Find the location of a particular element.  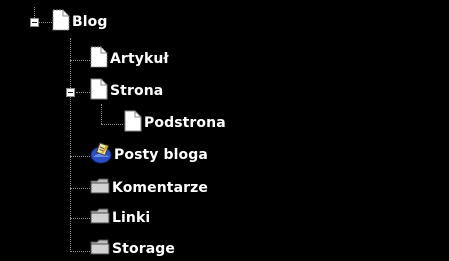

tree-node-label: Podstrona is located at coordinates (185, 123).